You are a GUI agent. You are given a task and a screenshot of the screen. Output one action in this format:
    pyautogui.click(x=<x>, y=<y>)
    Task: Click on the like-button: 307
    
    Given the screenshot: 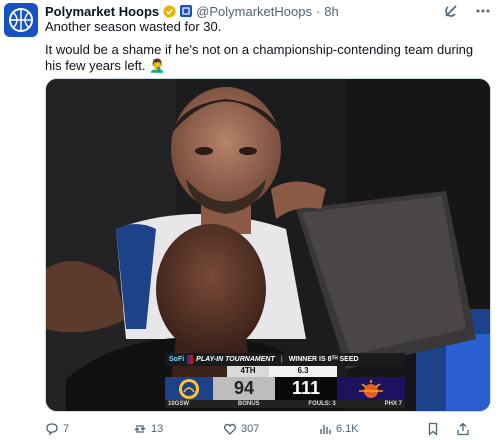 What is the action you would take?
    pyautogui.click(x=270, y=429)
    